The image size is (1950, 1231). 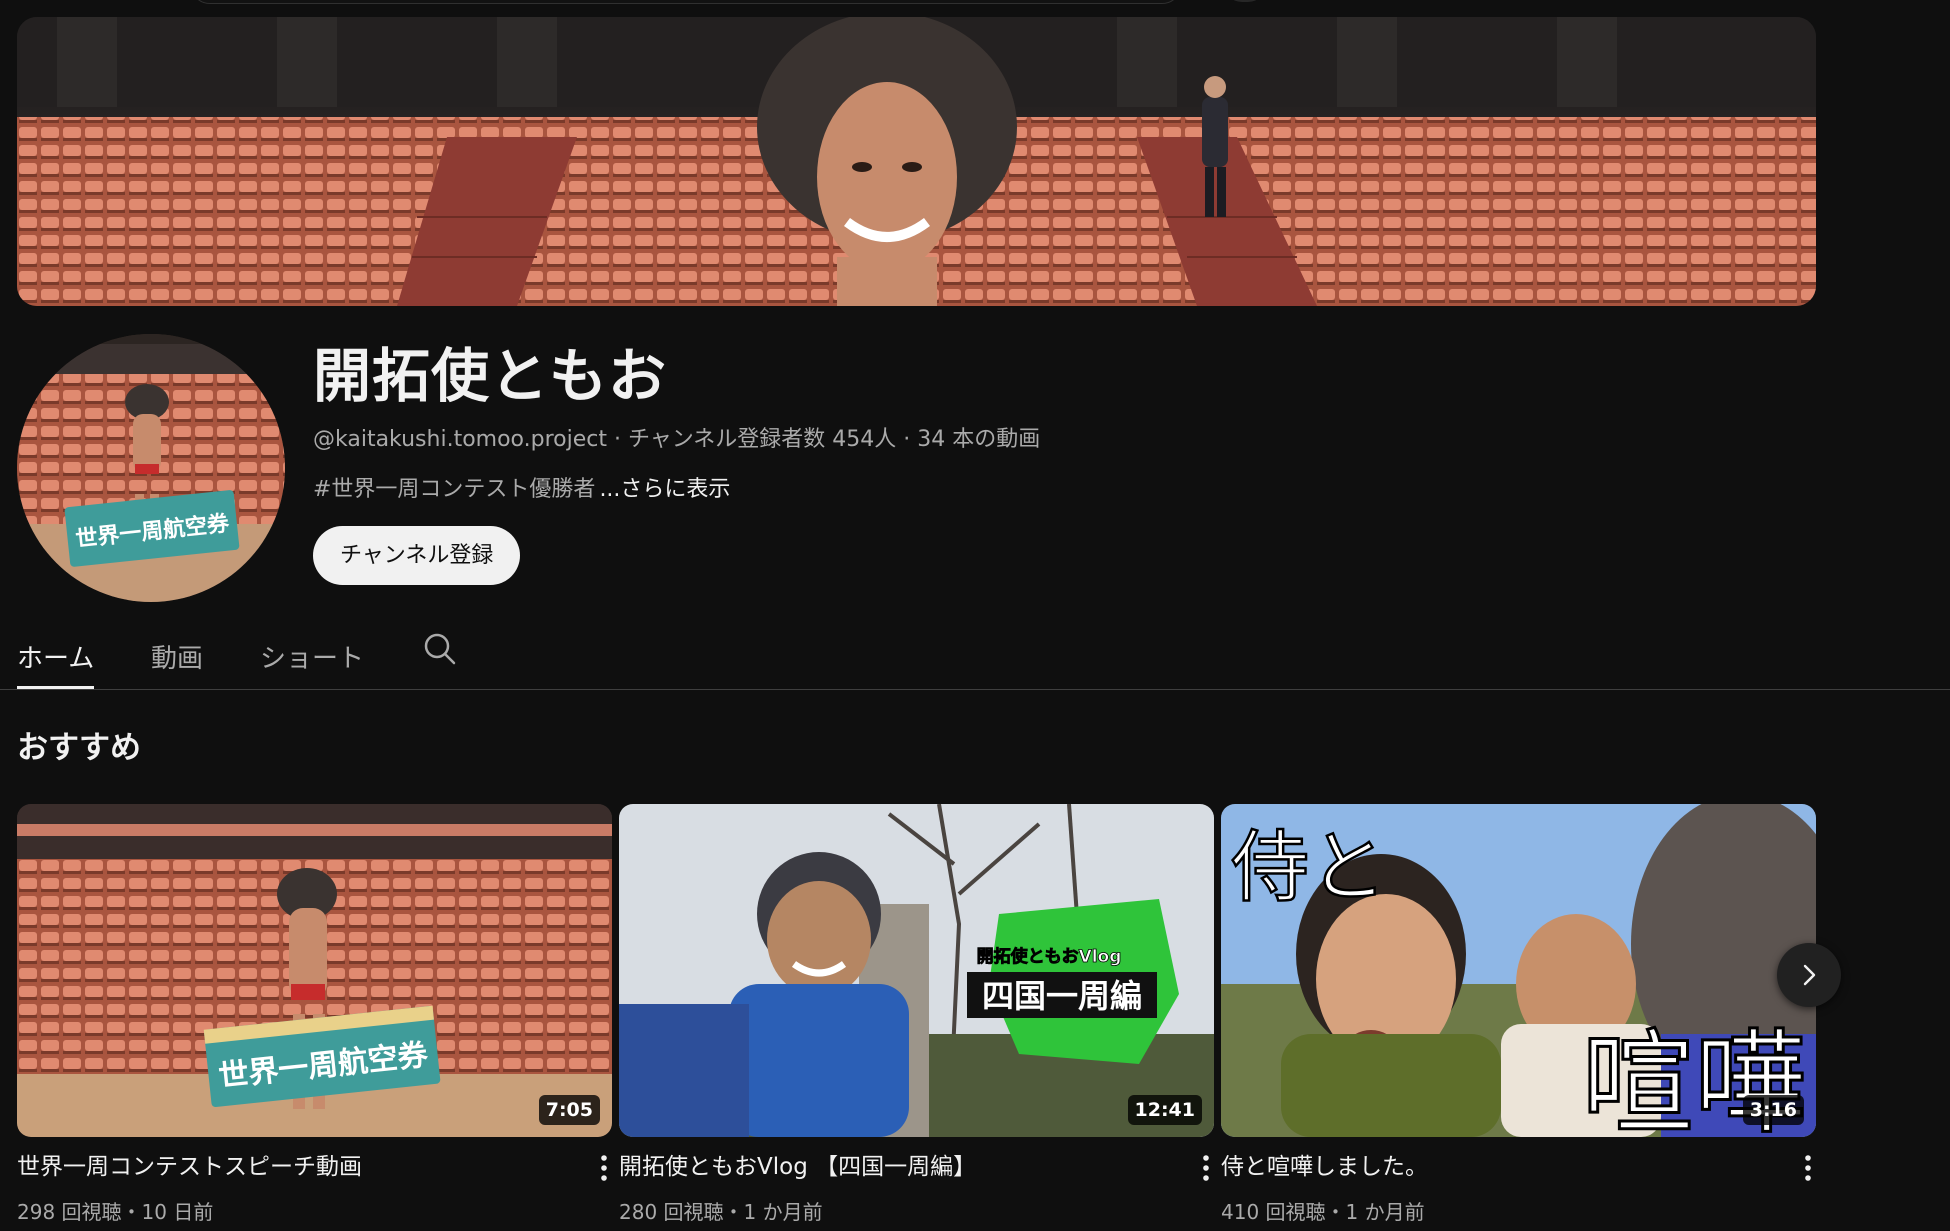 I want to click on avatar-image: 世界一周航空券, so click(x=151, y=468).